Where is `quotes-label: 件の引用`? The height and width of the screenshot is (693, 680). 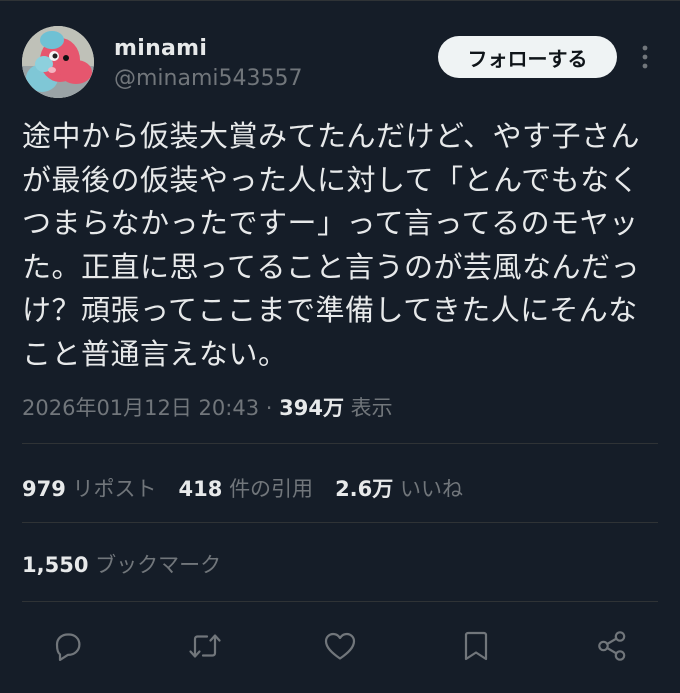 quotes-label: 件の引用 is located at coordinates (271, 489).